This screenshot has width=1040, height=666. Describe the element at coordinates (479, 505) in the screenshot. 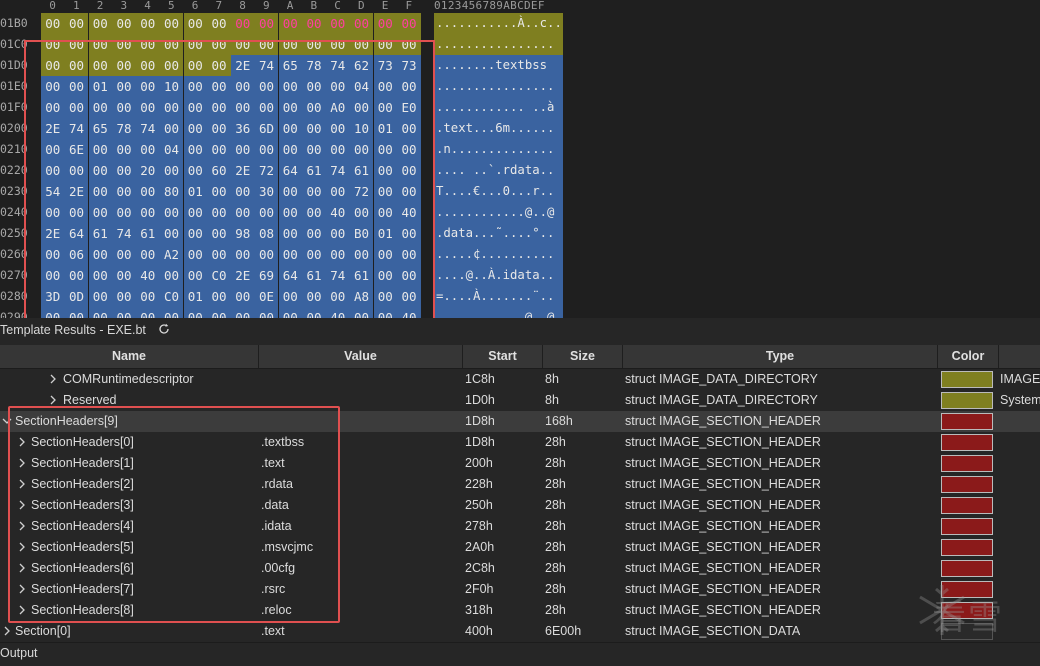

I see `template-row-start: 250h` at that location.